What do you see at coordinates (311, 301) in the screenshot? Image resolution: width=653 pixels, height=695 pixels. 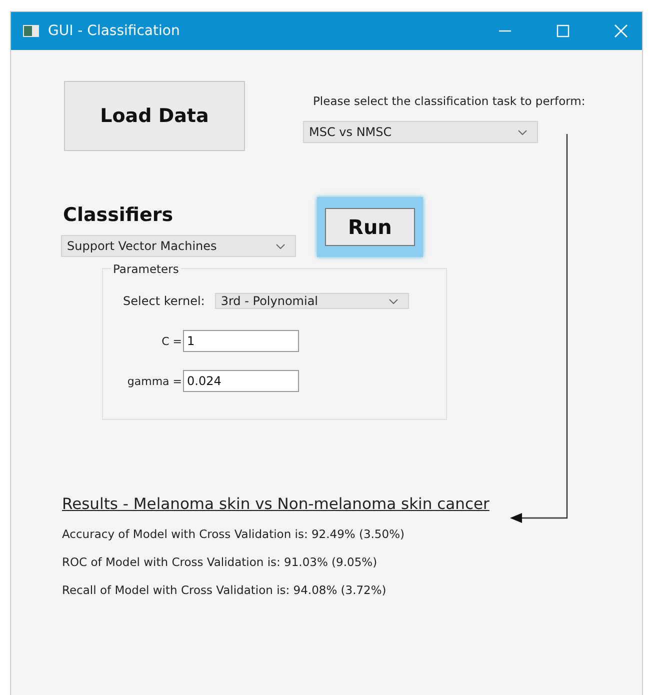 I see `kernel-dropdown: 3rd - Polynomial` at bounding box center [311, 301].